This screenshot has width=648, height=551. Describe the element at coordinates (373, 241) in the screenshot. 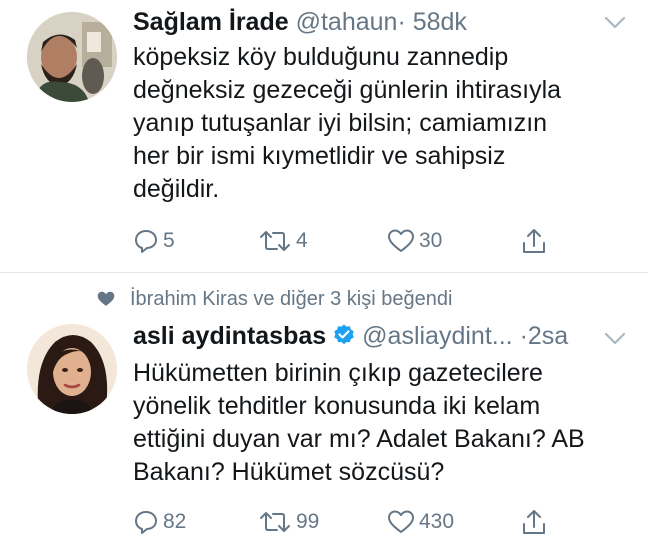

I see `tweet-actions: 5 4 30` at that location.